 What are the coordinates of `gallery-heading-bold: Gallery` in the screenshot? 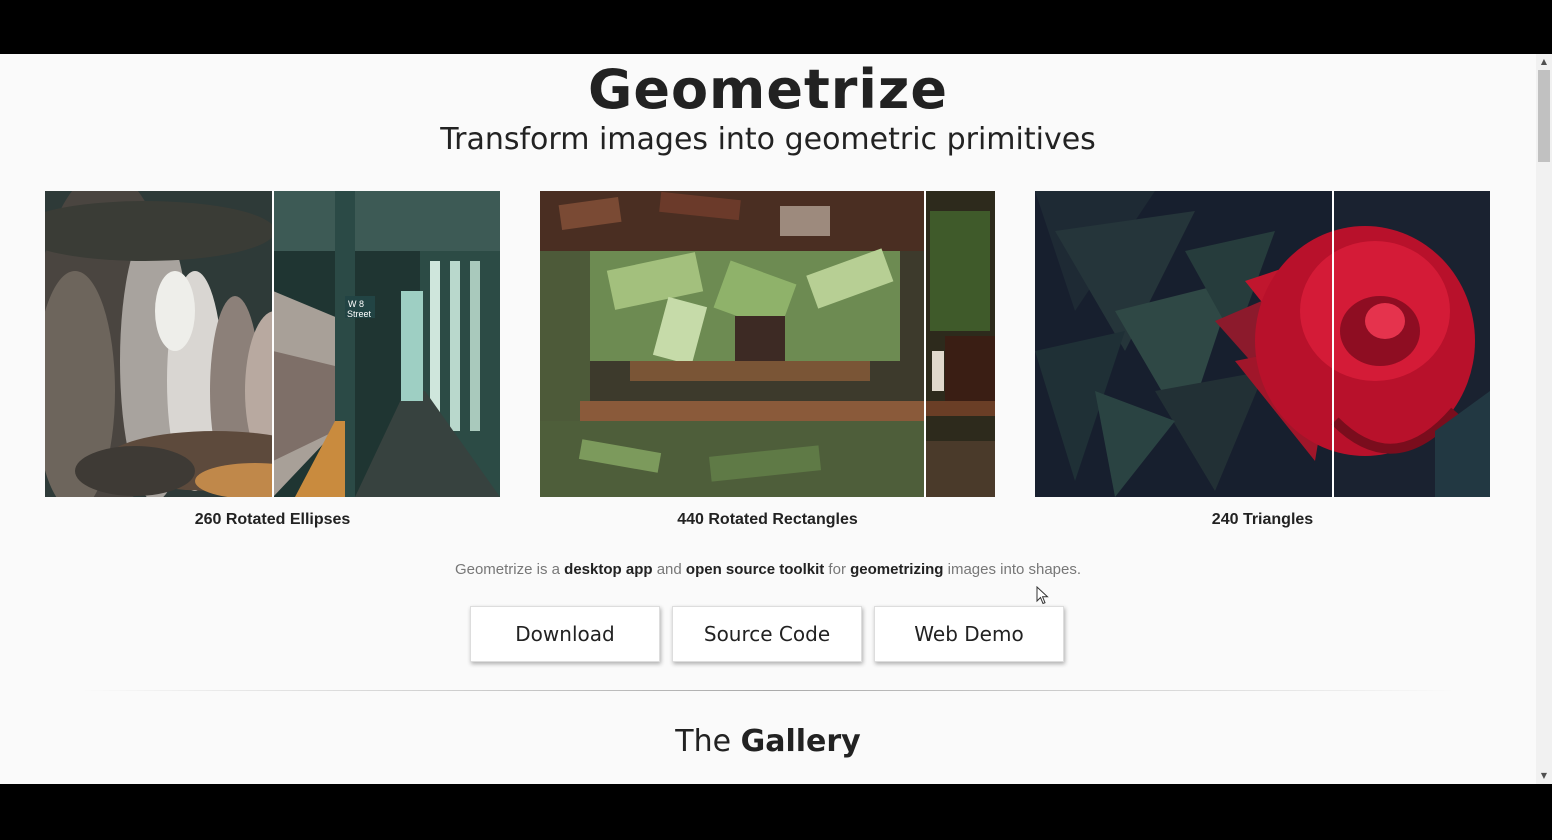 It's located at (800, 741).